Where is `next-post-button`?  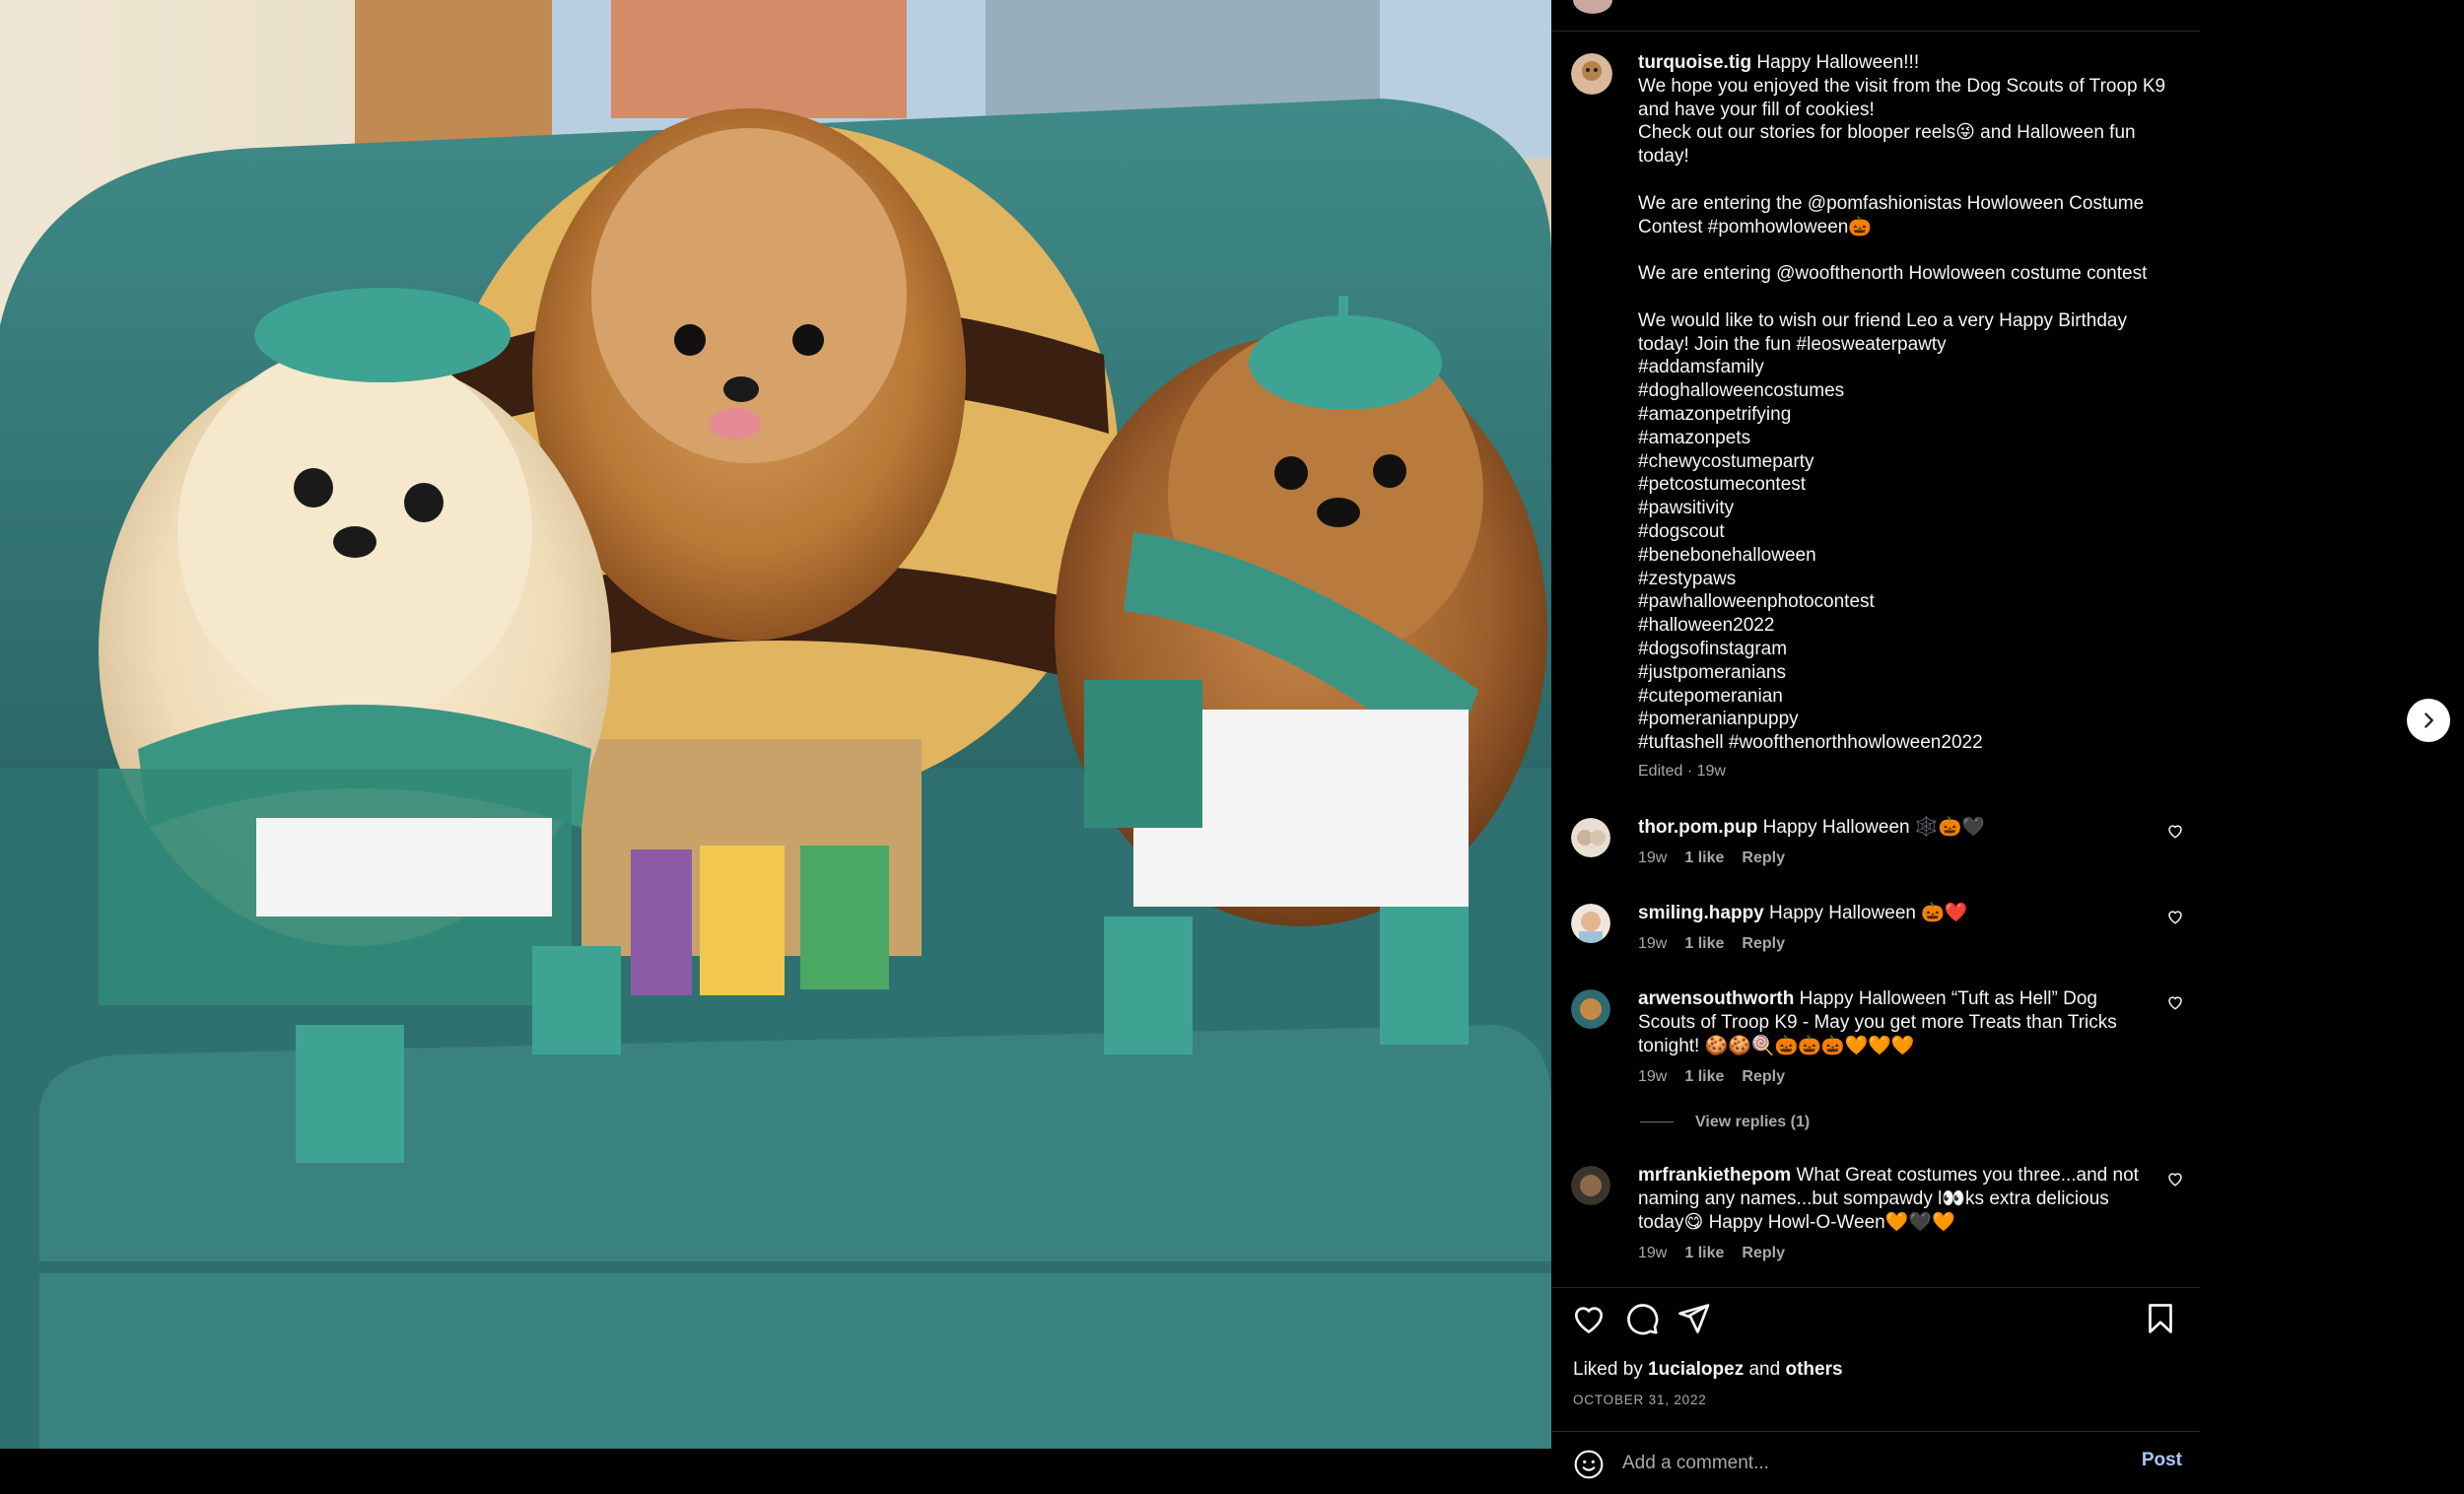 next-post-button is located at coordinates (2428, 720).